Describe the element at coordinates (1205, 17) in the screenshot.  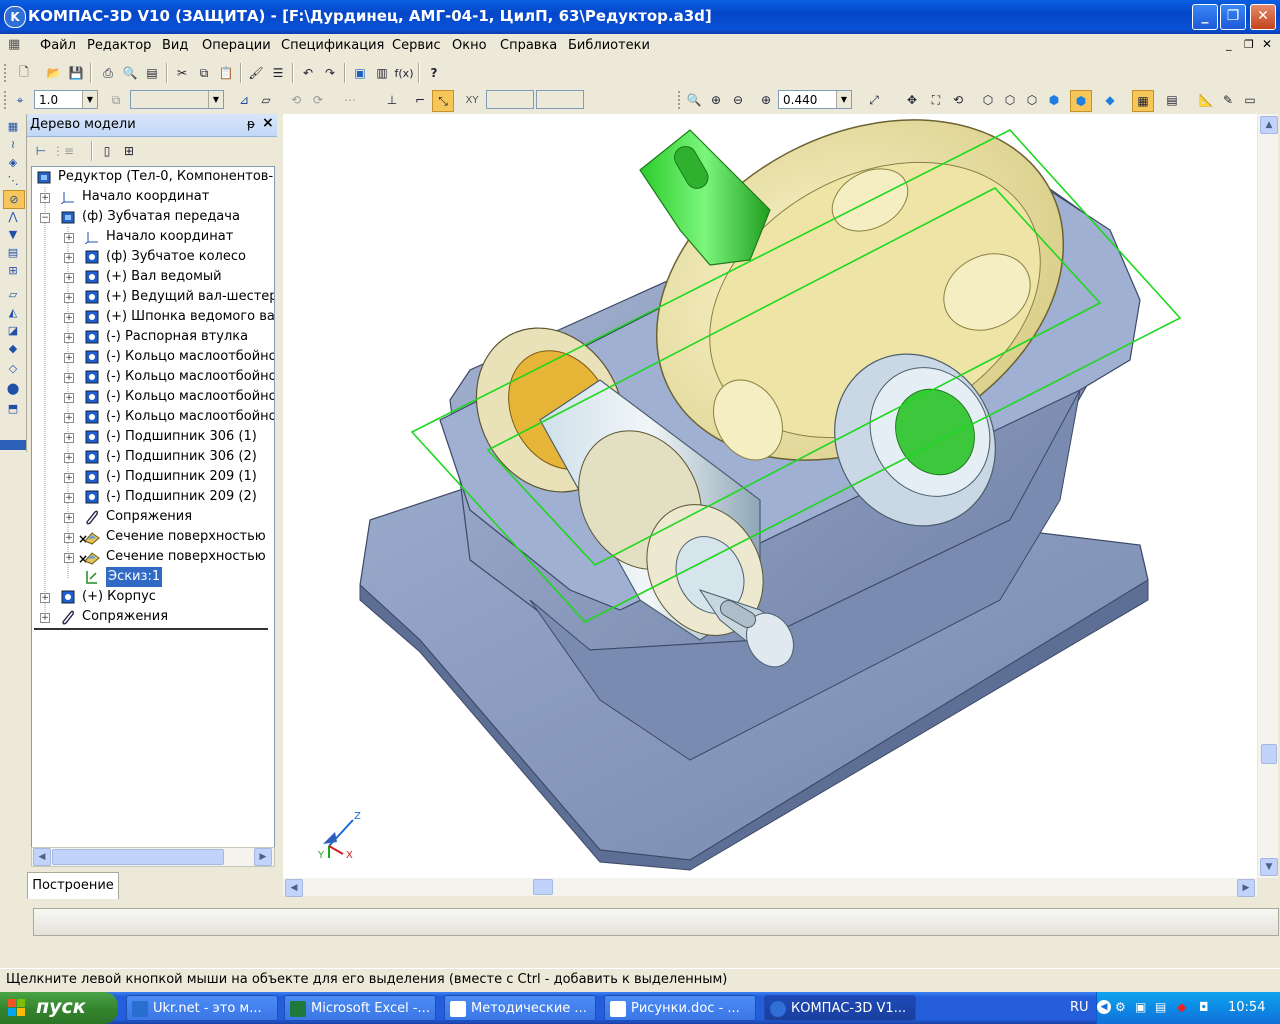
I see `minimize-button: _` at that location.